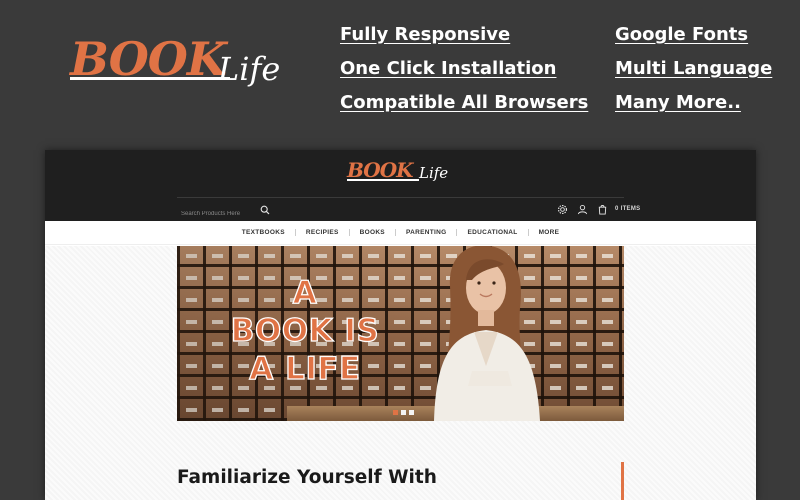  Describe the element at coordinates (493, 232) in the screenshot. I see `nav-item-educational: EDUCATIONAL` at that location.